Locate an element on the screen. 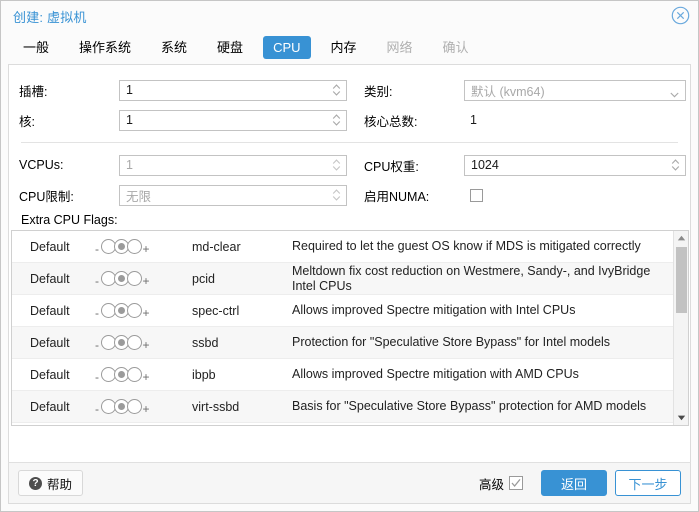 The width and height of the screenshot is (699, 512). field-group-vcpus: VCPUs: 1 is located at coordinates (191, 165).